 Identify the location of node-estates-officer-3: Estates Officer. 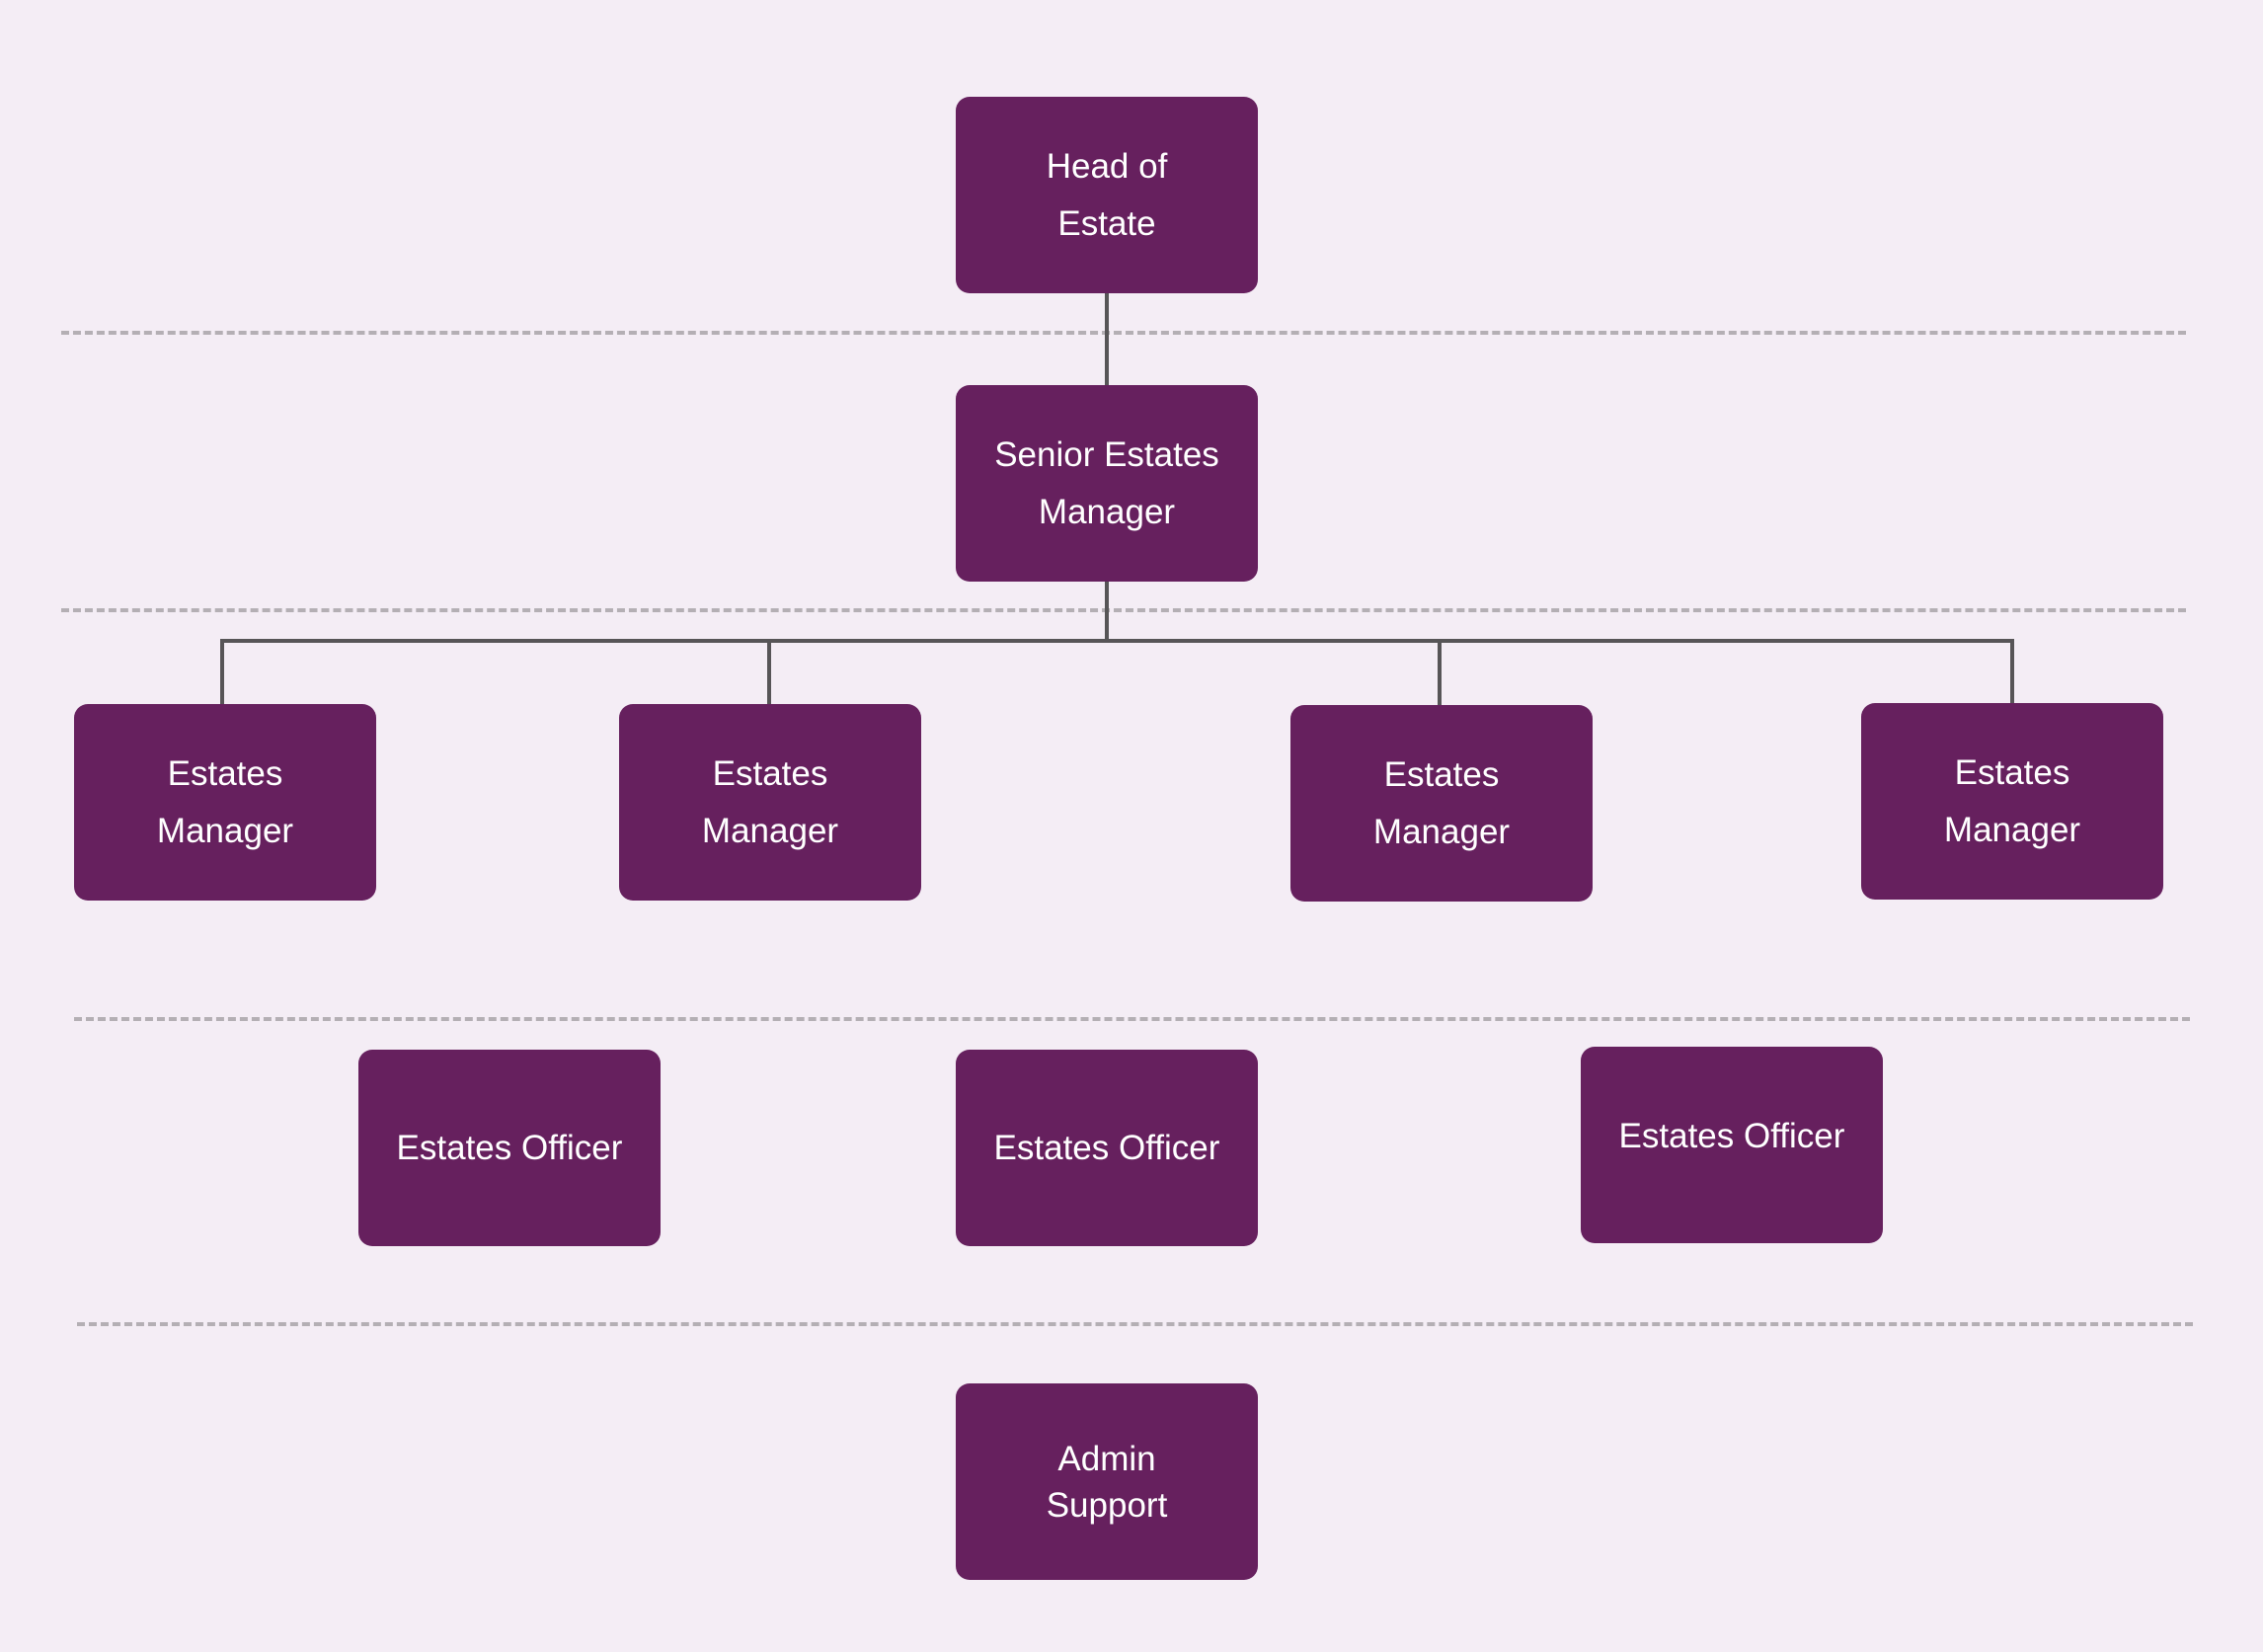
(1732, 1145).